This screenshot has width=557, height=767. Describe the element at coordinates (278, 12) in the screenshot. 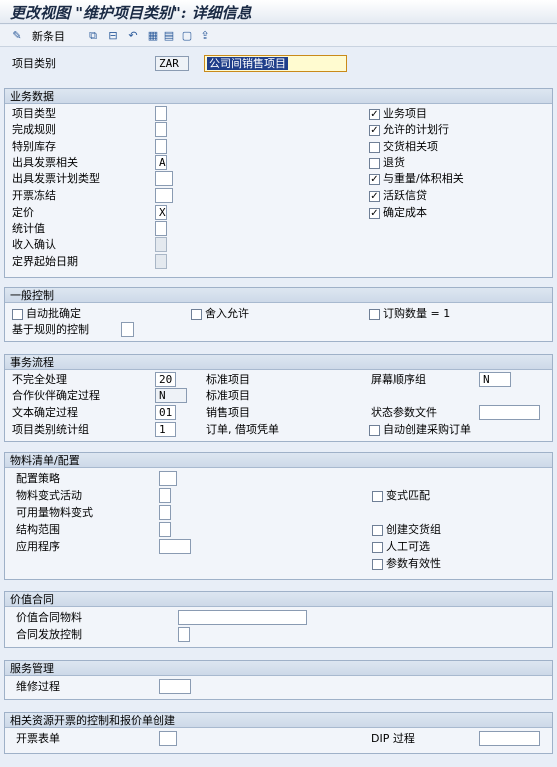

I see `title-bar: 更改视图 "维护项目类别": 详细信息` at that location.